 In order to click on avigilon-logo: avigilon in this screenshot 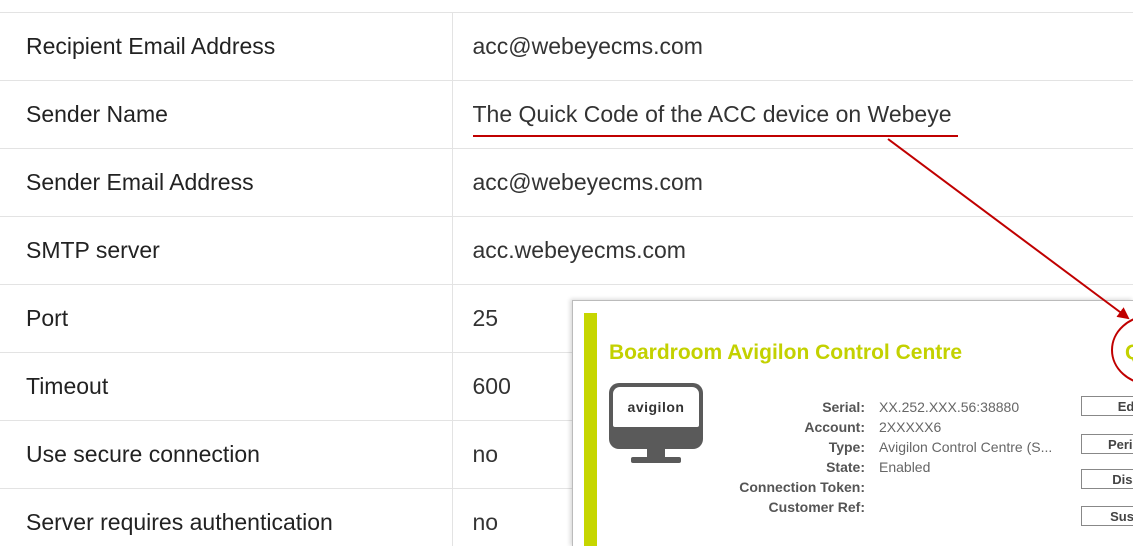, I will do `click(656, 407)`.